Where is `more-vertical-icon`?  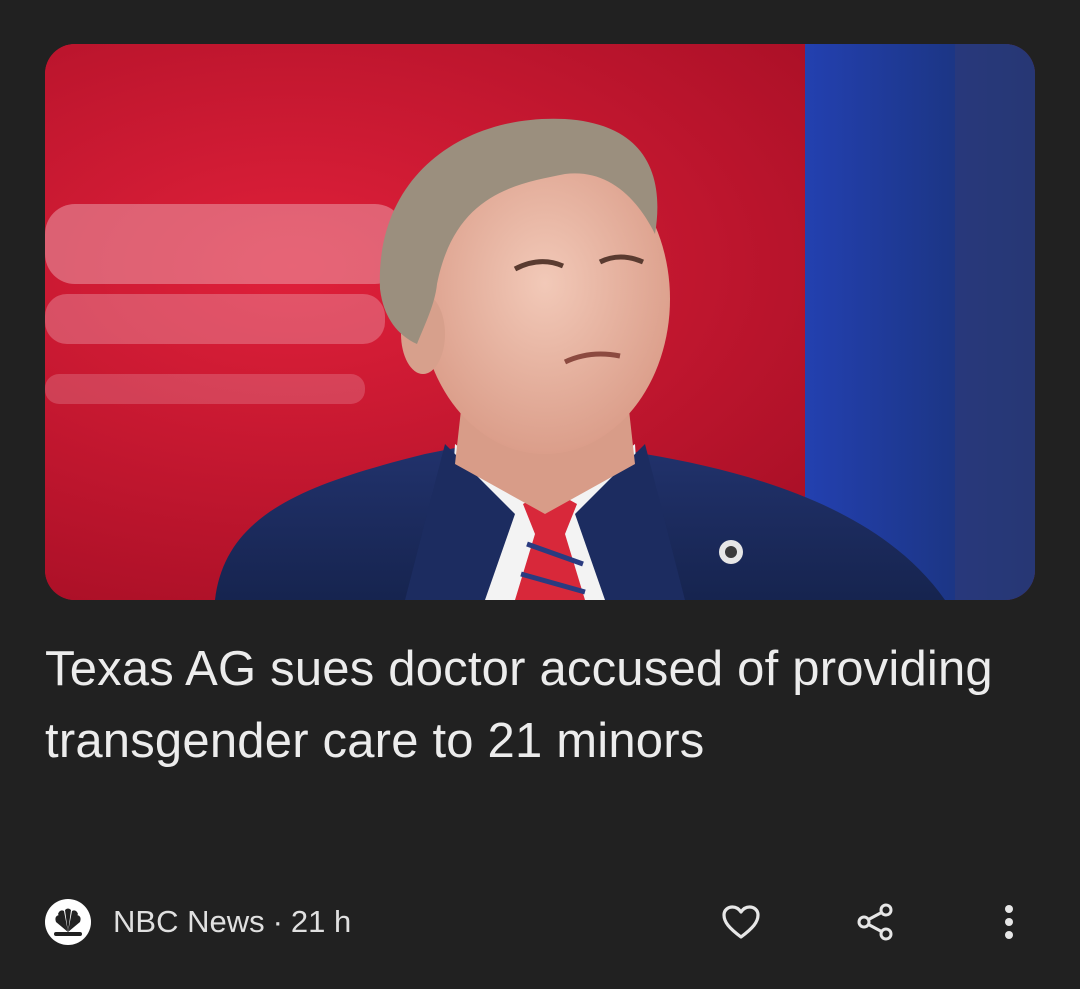
more-vertical-icon is located at coordinates (1009, 922).